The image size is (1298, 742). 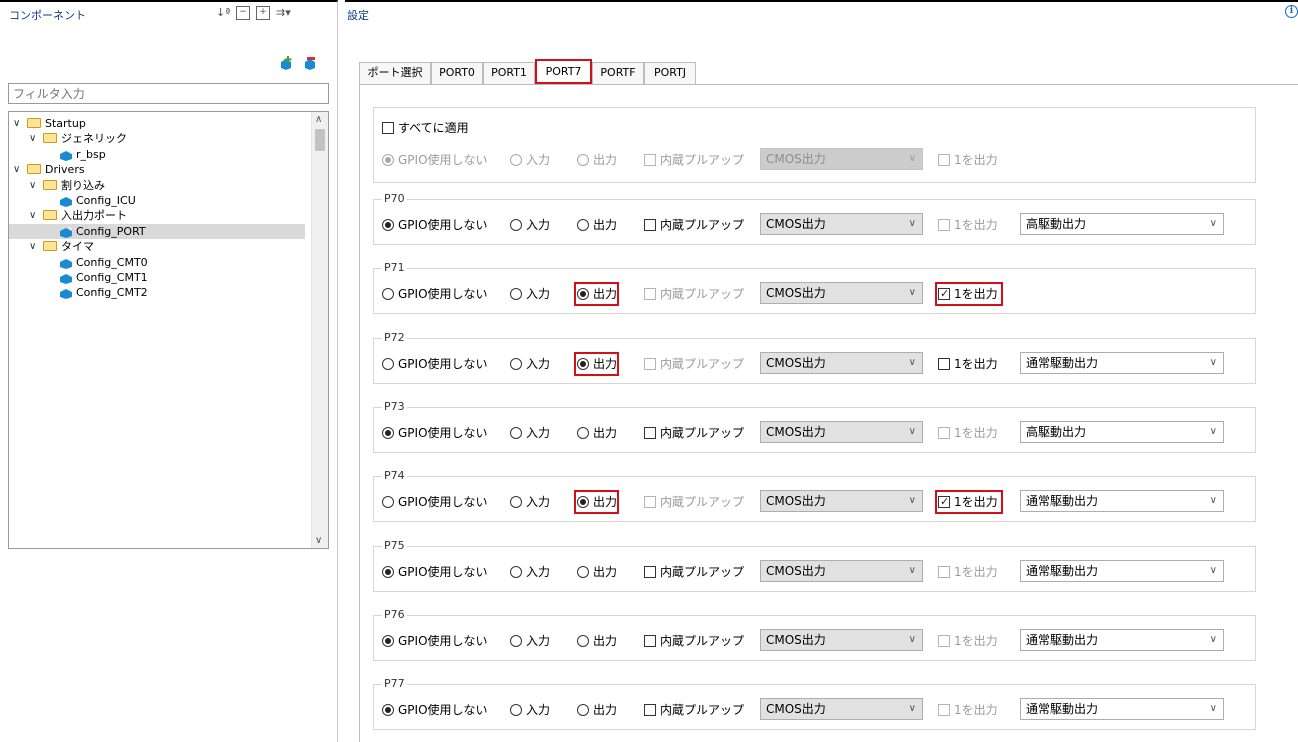 What do you see at coordinates (969, 364) in the screenshot?
I see `p72-output1: 1を出力` at bounding box center [969, 364].